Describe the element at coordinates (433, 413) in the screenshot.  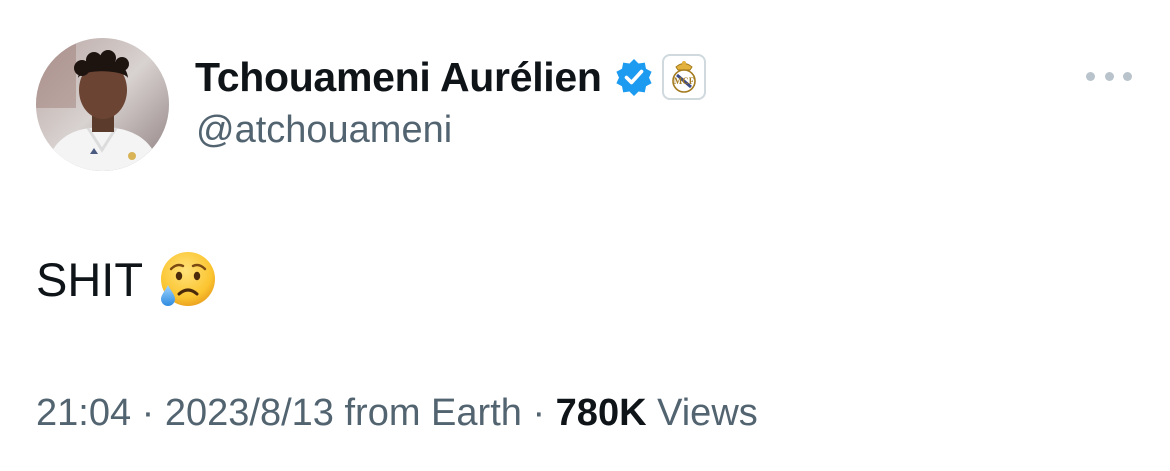
I see `tweet-source: from Earth` at that location.